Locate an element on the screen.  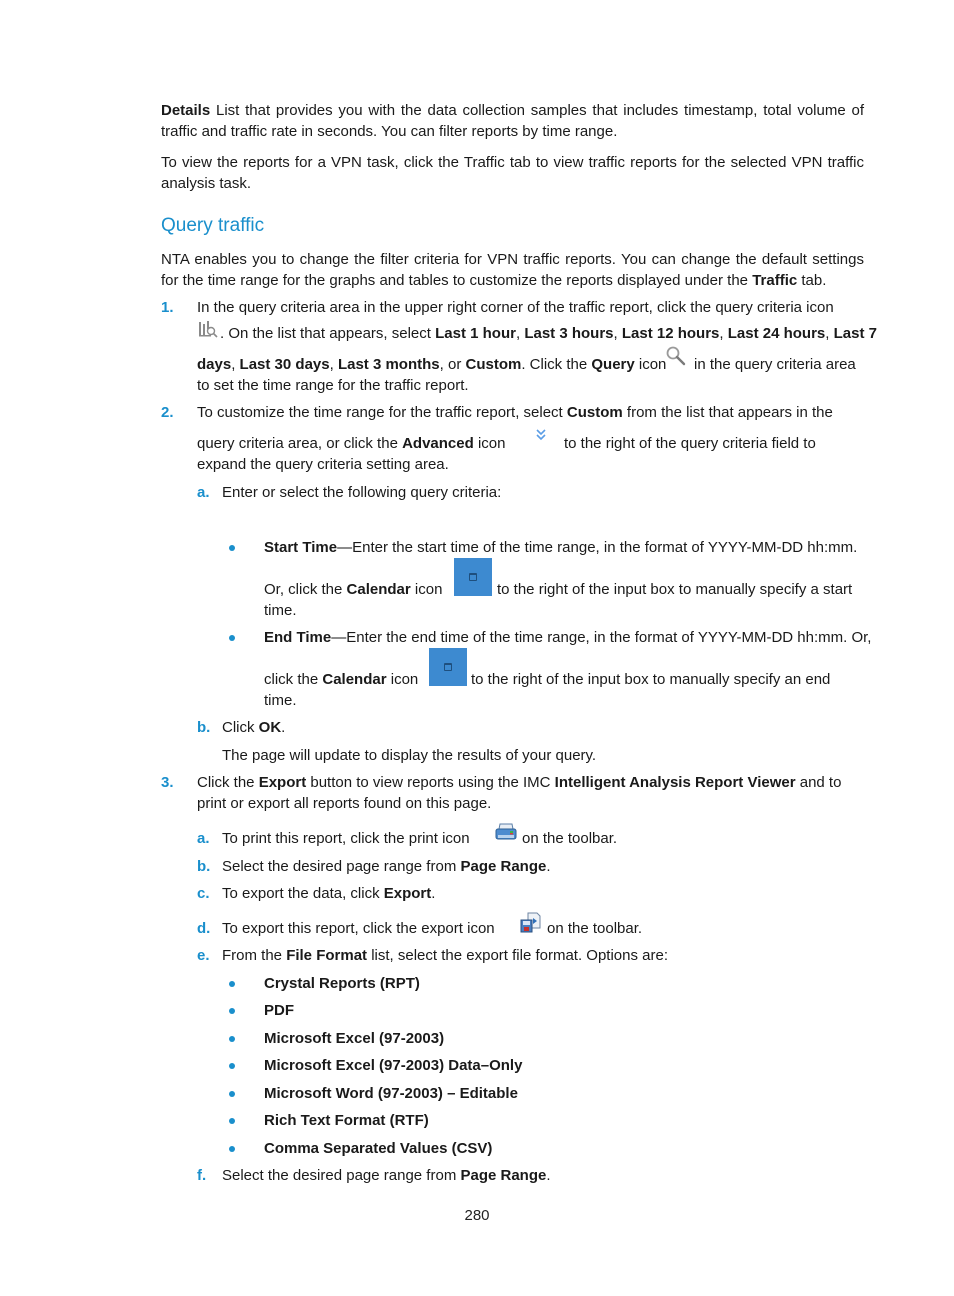
traffic-tab-term: Traffic is located at coordinates (775, 280).